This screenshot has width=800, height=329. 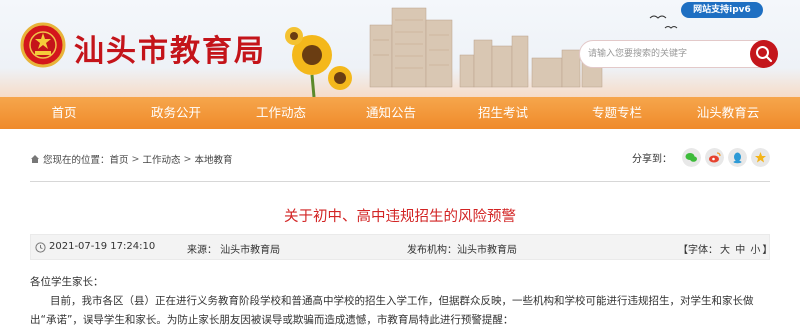 I want to click on article-publisher: 发布机构：汕头市教育局, so click(x=462, y=250).